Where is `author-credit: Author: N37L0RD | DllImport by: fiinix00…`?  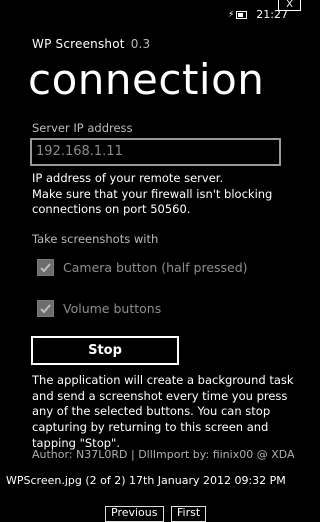
author-credit: Author: N37L0RD | DllImport by: fiinix00… is located at coordinates (163, 454).